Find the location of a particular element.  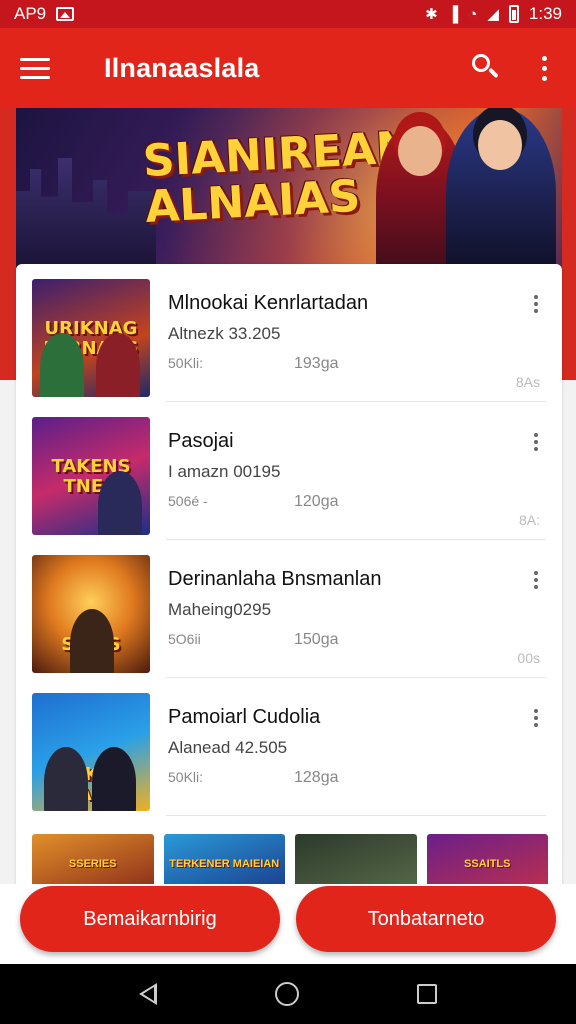

featured-banner: SIANIREAN ALNAIAS is located at coordinates (289, 188).